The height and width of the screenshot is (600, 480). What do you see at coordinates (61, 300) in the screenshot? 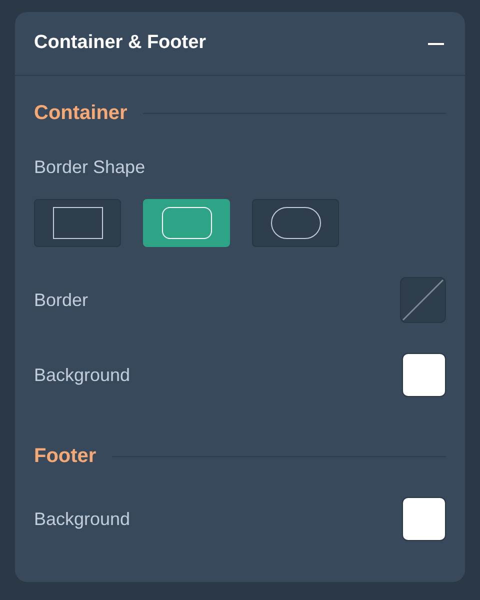
I see `field-label: Border` at bounding box center [61, 300].